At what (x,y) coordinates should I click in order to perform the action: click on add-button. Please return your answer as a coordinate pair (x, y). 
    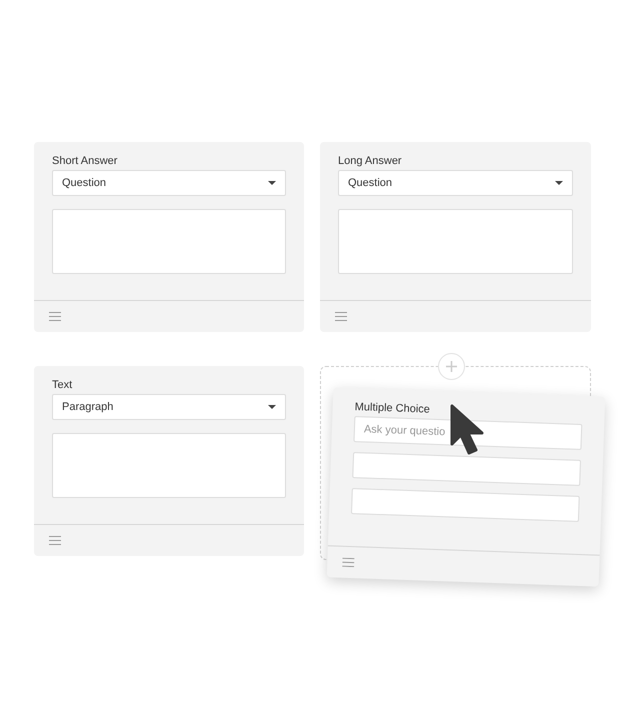
    Looking at the image, I should click on (451, 366).